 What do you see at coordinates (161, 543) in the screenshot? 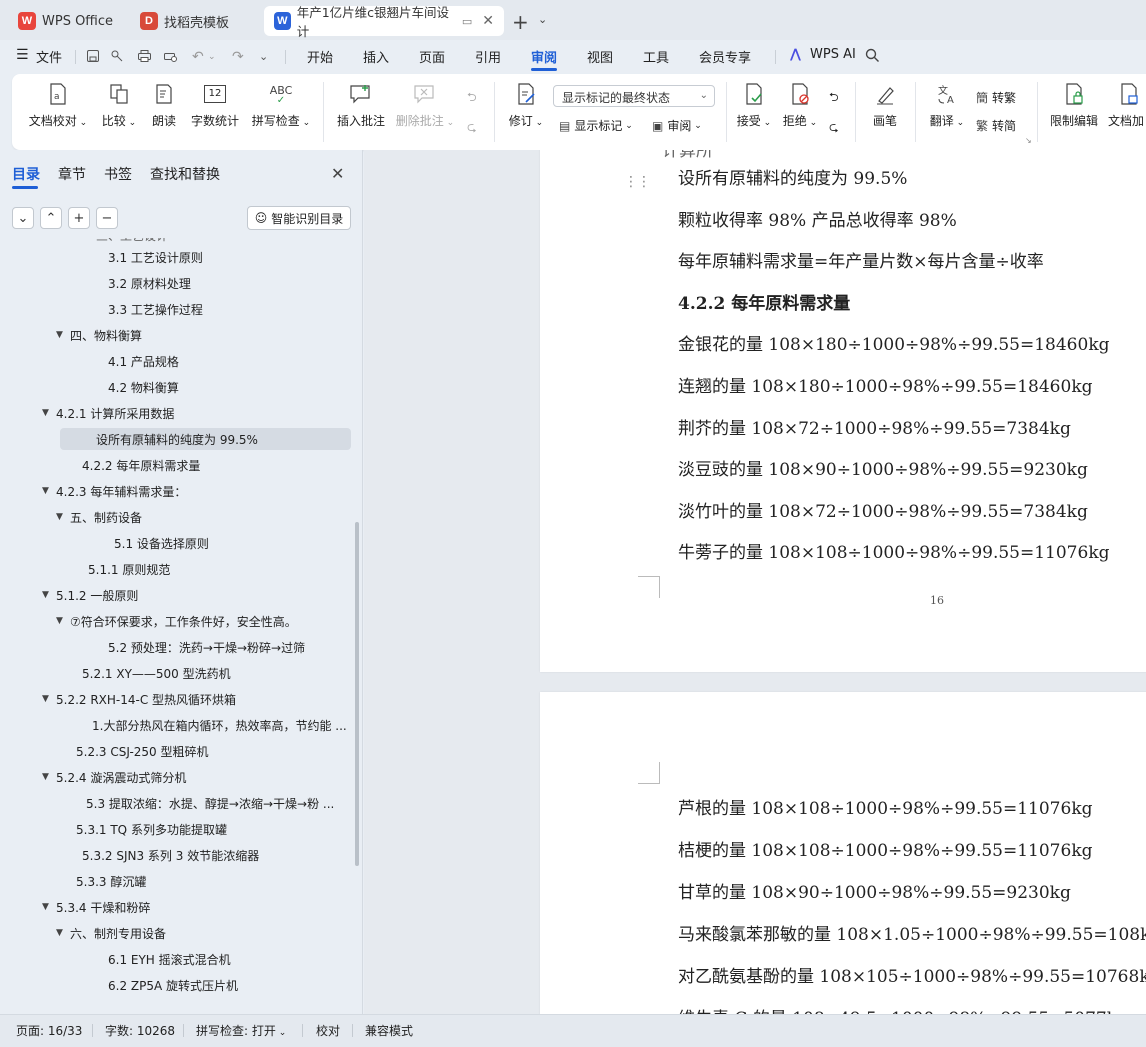
I see `toc-item: 5.1 设备选择原则` at bounding box center [161, 543].